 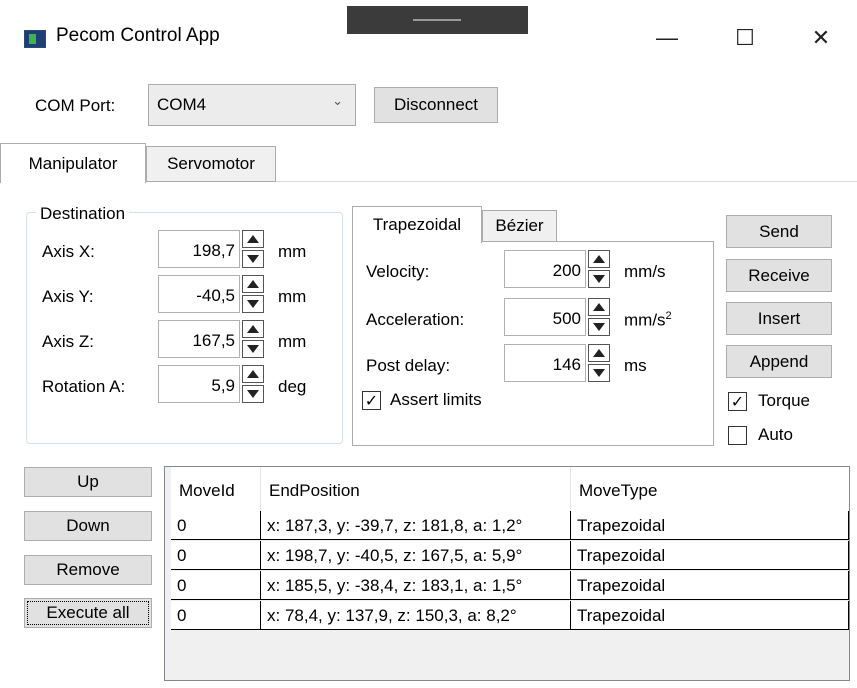 What do you see at coordinates (216, 489) in the screenshot?
I see `column-header-moveid: MoveId` at bounding box center [216, 489].